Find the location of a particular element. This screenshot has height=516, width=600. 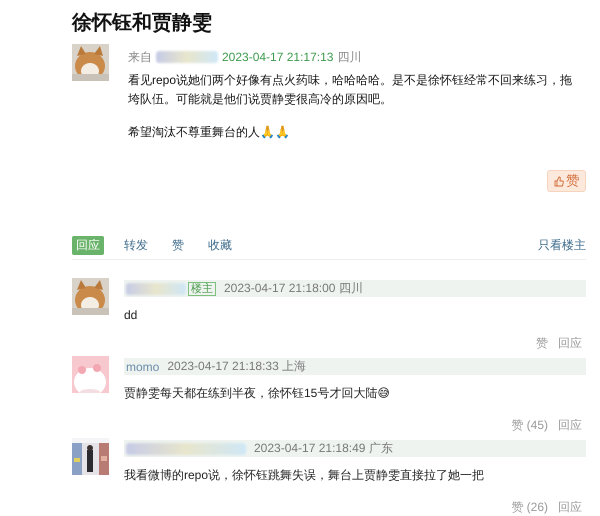

poster-badge: 楼主 is located at coordinates (202, 289).